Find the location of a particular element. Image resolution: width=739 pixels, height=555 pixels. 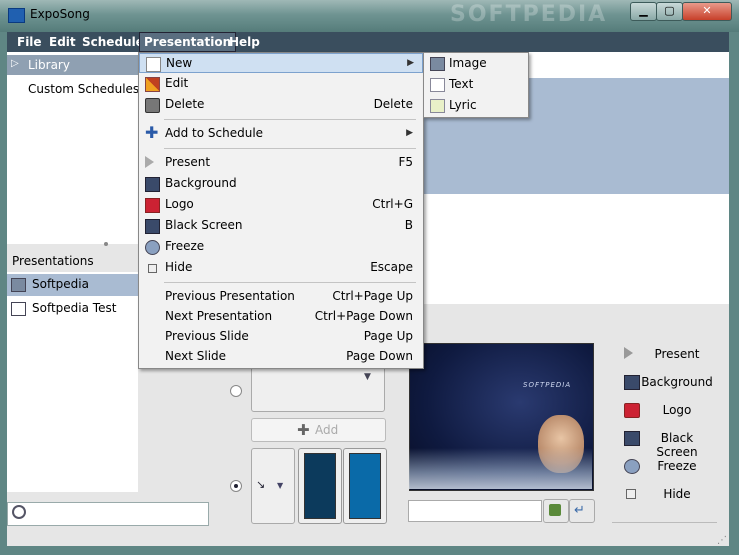

gradient-option-radio is located at coordinates (236, 486).